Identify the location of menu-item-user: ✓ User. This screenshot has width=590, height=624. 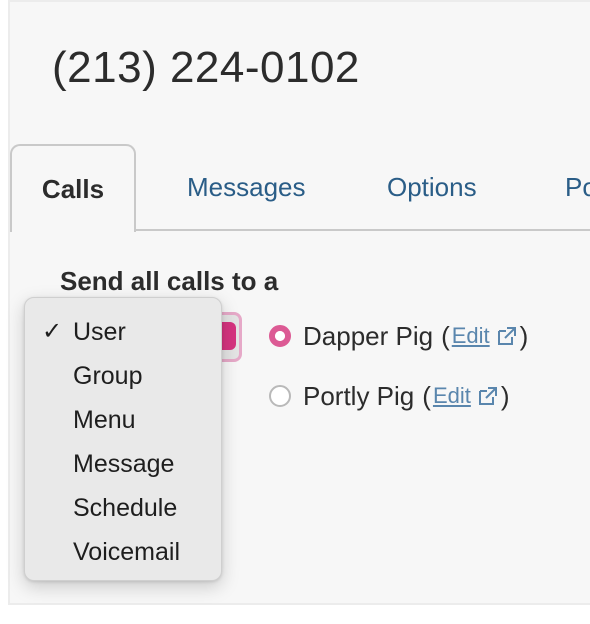
(123, 332).